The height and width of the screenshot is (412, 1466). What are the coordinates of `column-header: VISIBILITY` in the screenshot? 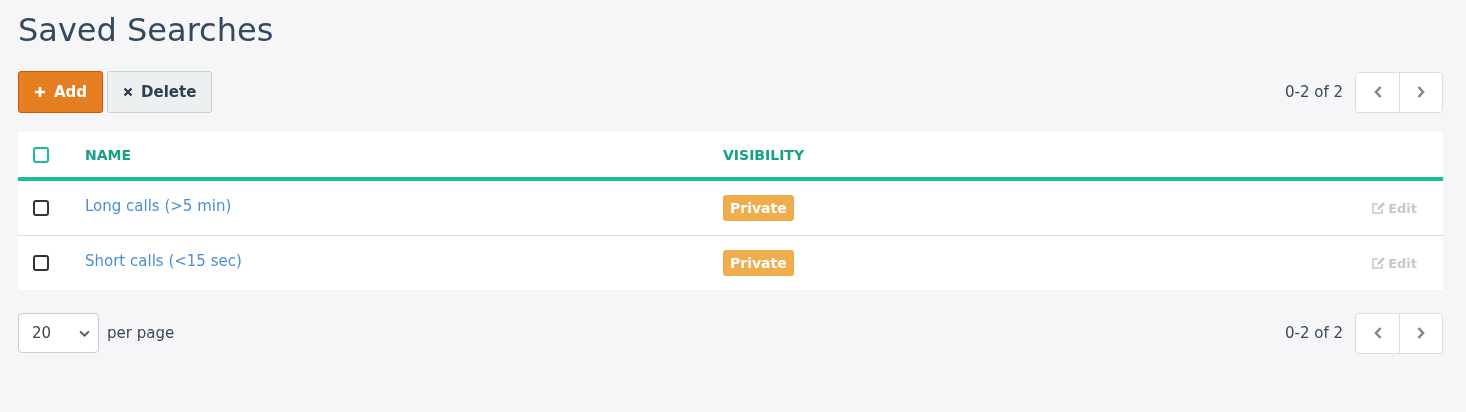 It's located at (764, 155).